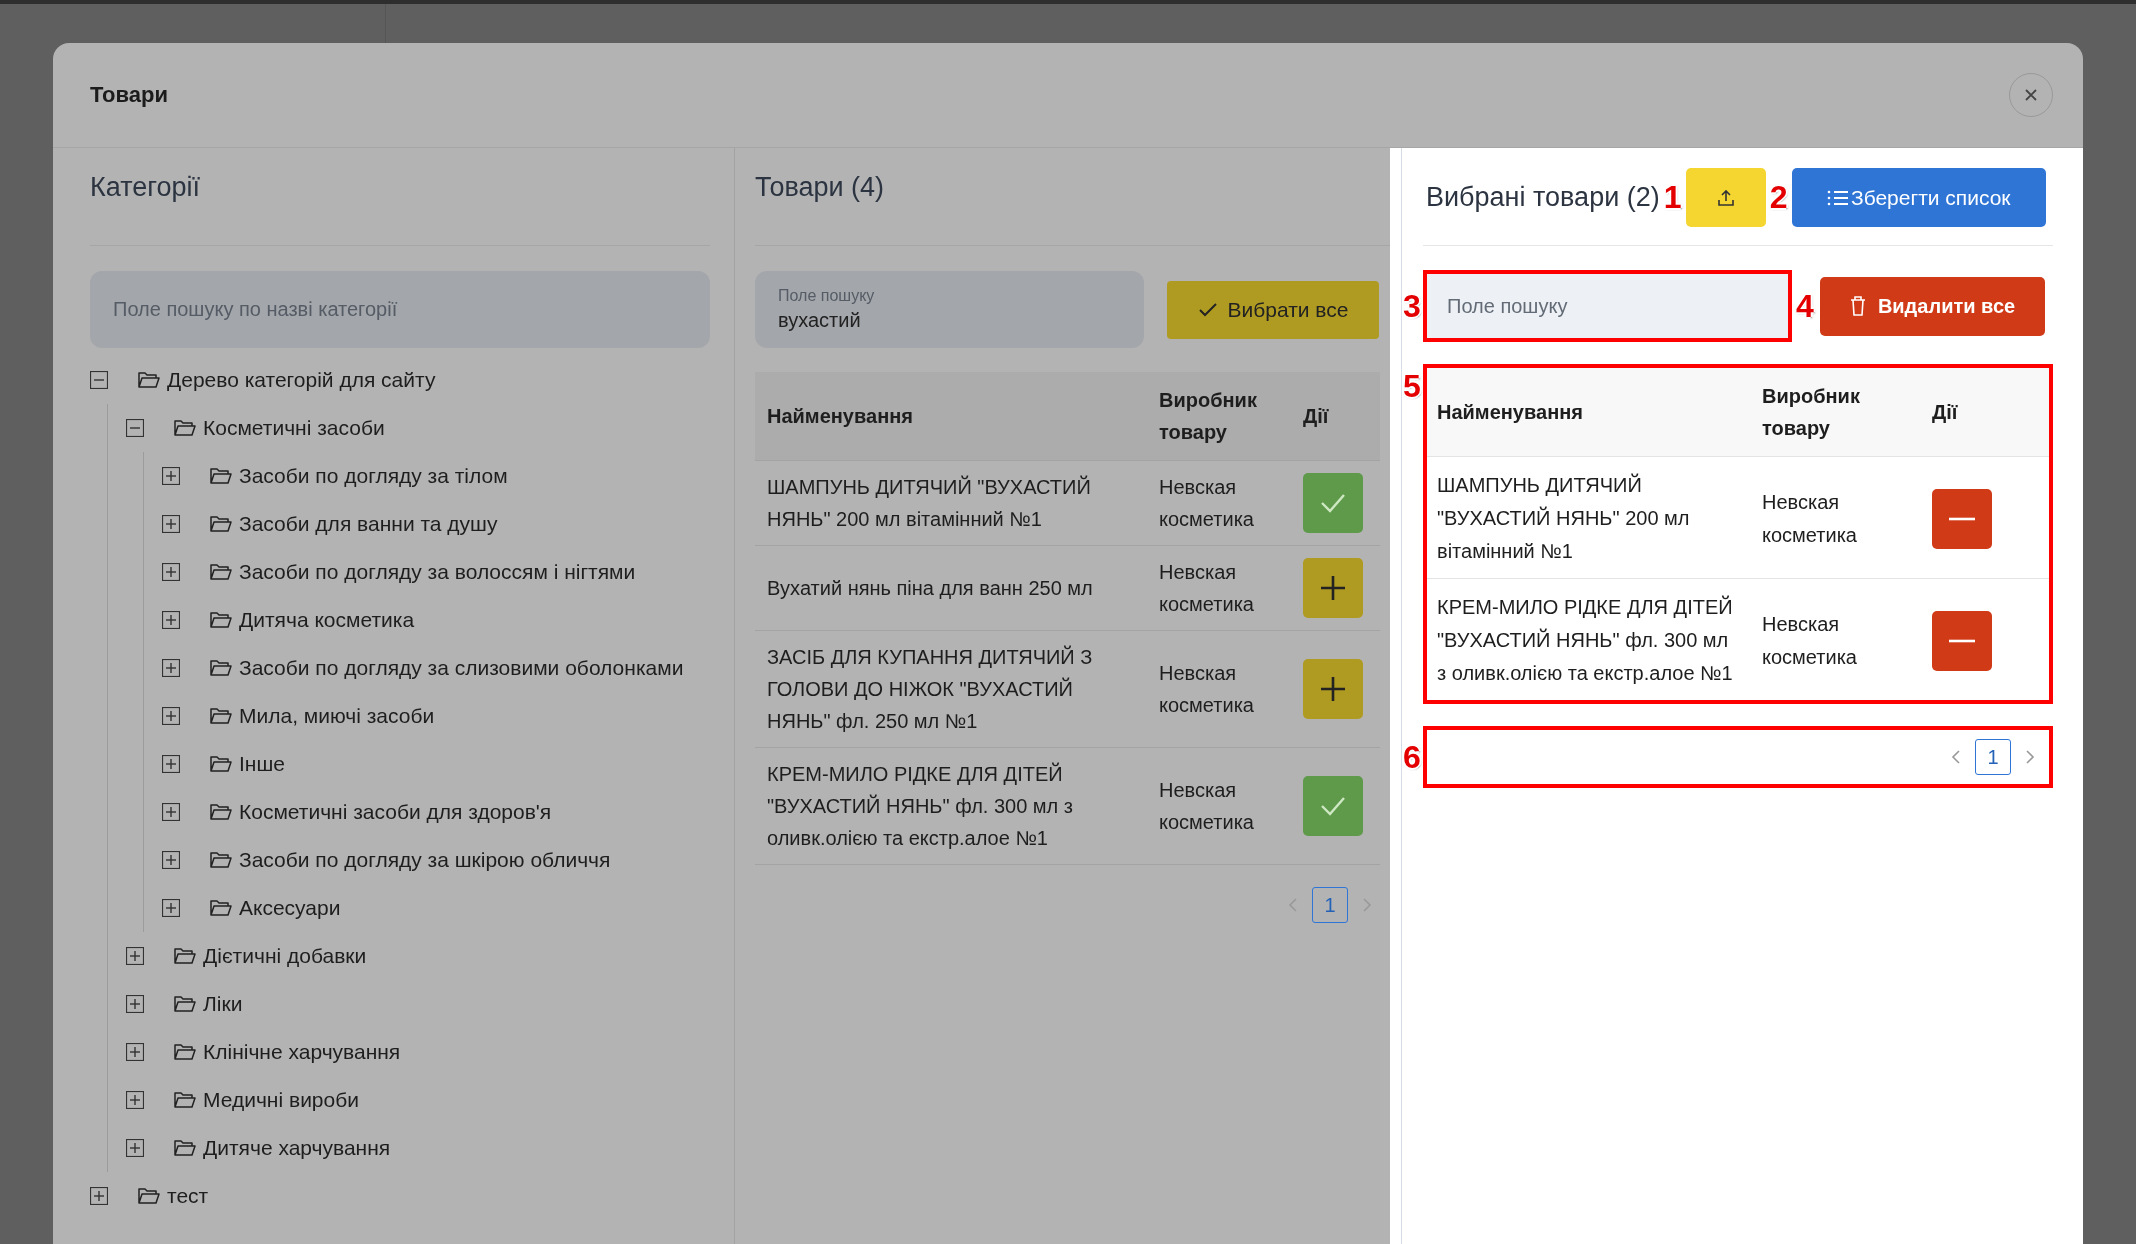 The width and height of the screenshot is (2136, 1244). Describe the element at coordinates (1725, 197) in the screenshot. I see `upload-icon` at that location.